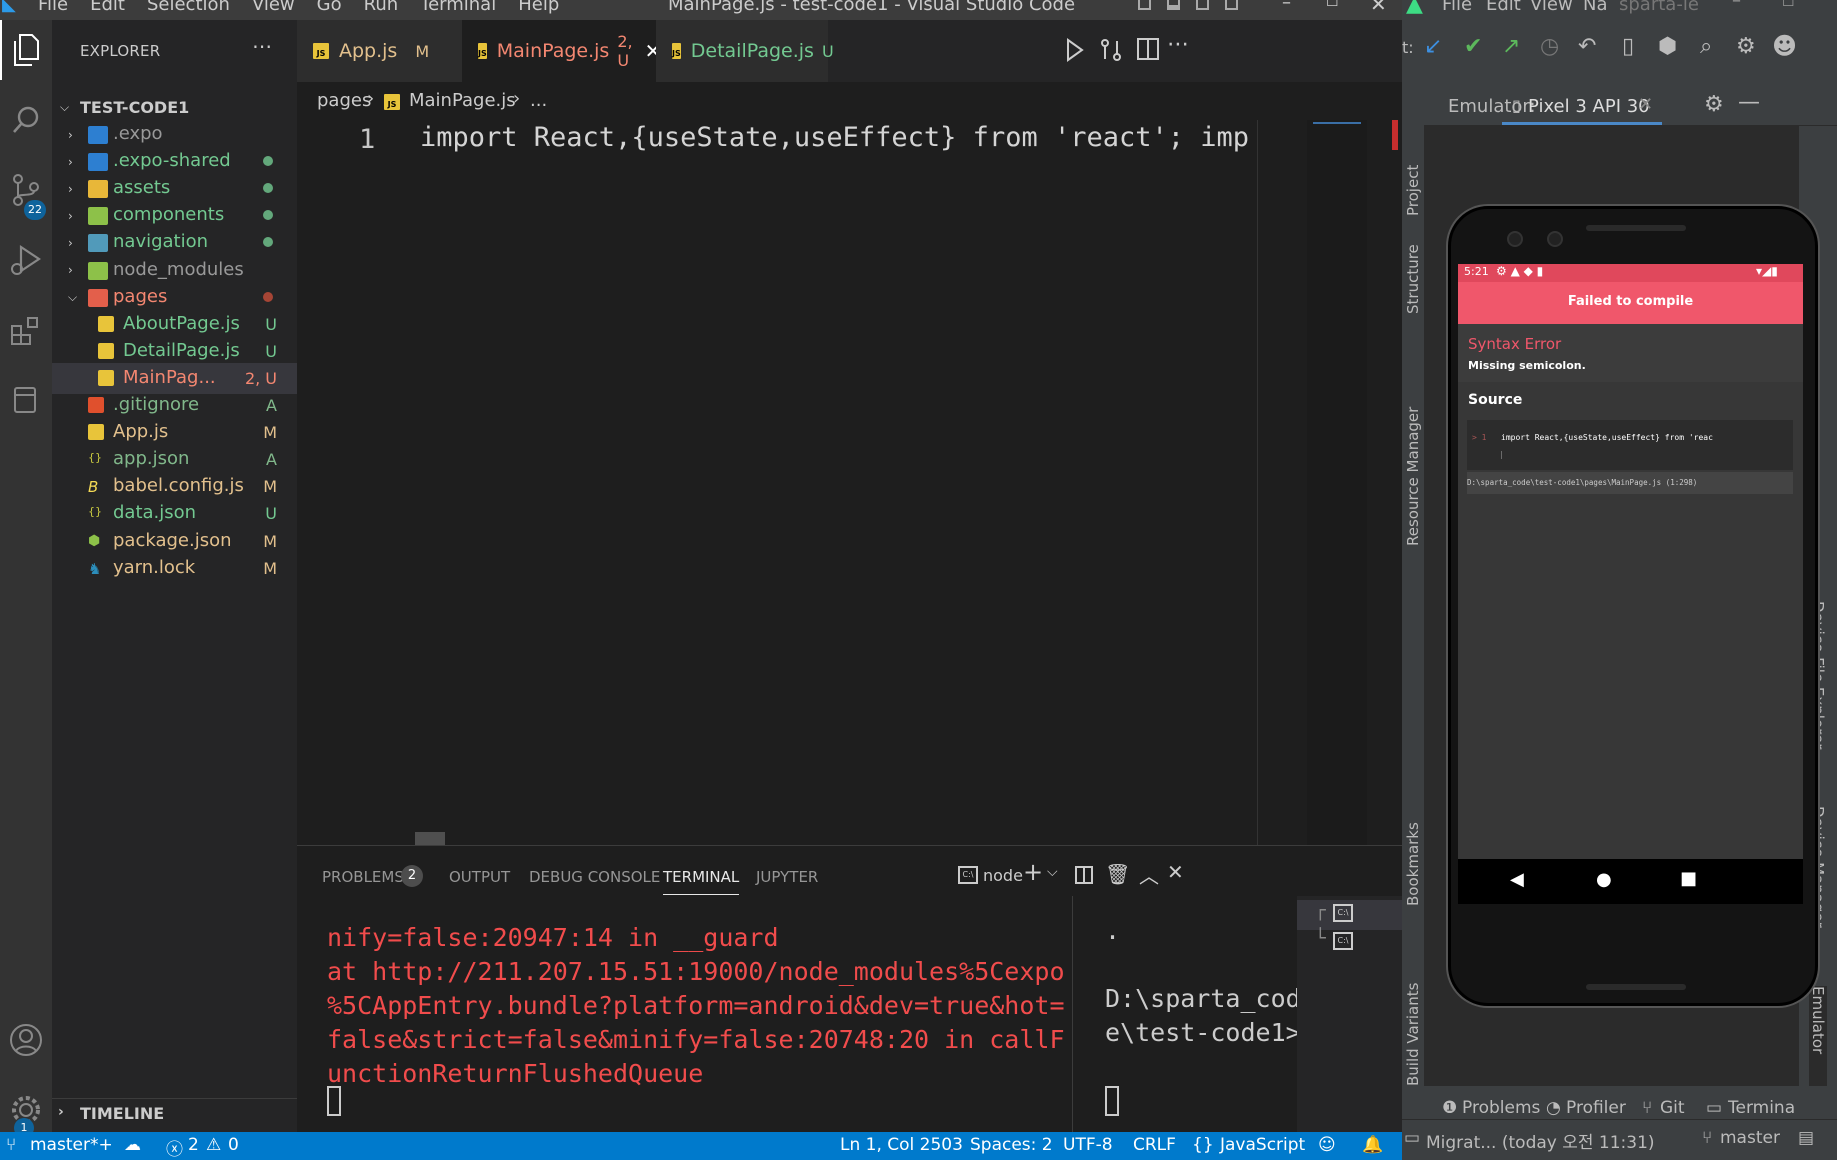 The image size is (1837, 1160). Describe the element at coordinates (132, 1145) in the screenshot. I see `sync-icon: ☁` at that location.